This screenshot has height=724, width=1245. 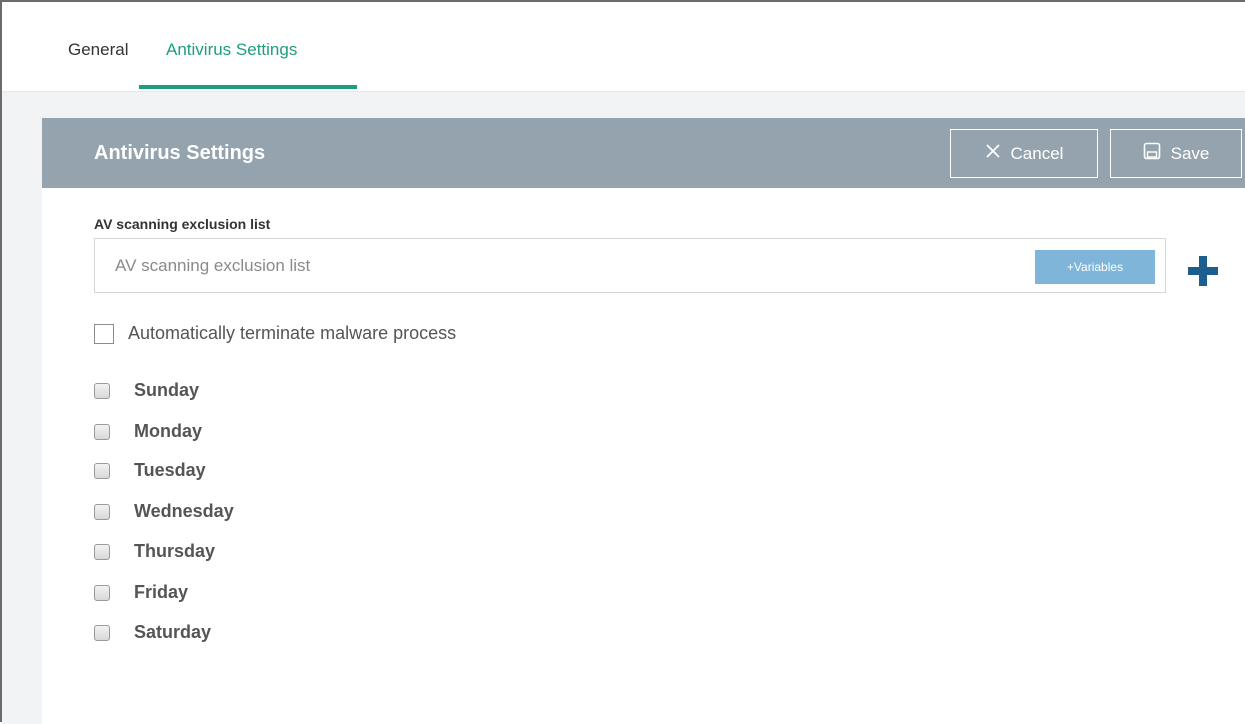 What do you see at coordinates (184, 511) in the screenshot?
I see `day-label: Wednesday` at bounding box center [184, 511].